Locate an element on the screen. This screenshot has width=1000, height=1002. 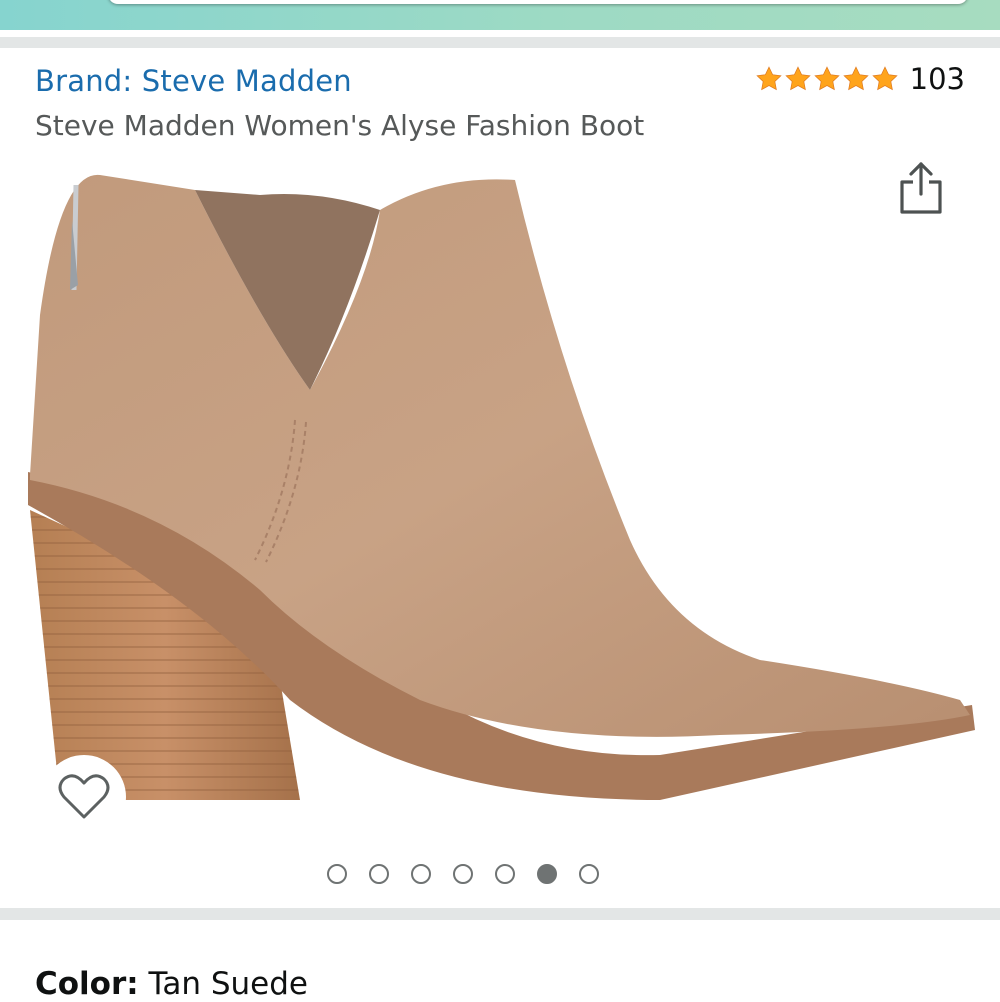
carousel-dot-active is located at coordinates (547, 874).